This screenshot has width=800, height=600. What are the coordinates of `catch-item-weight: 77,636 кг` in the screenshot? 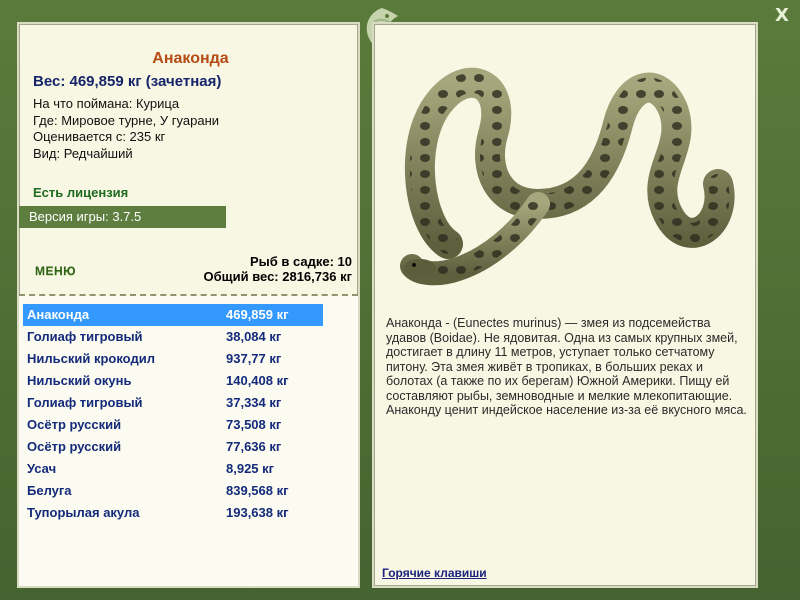 It's located at (254, 446).